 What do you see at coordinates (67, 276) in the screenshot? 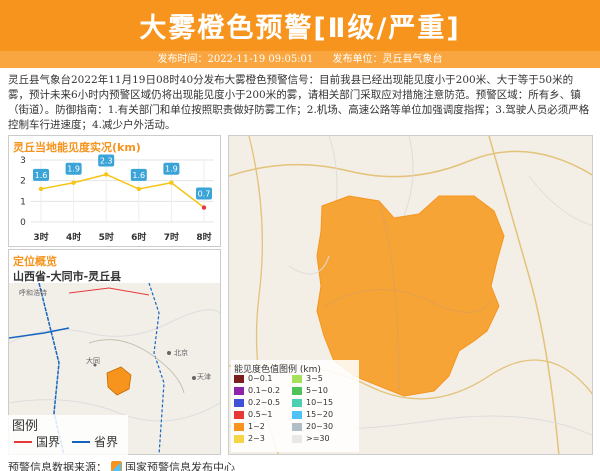
I see `location-text: 山西省-大同市-灵丘县` at bounding box center [67, 276].